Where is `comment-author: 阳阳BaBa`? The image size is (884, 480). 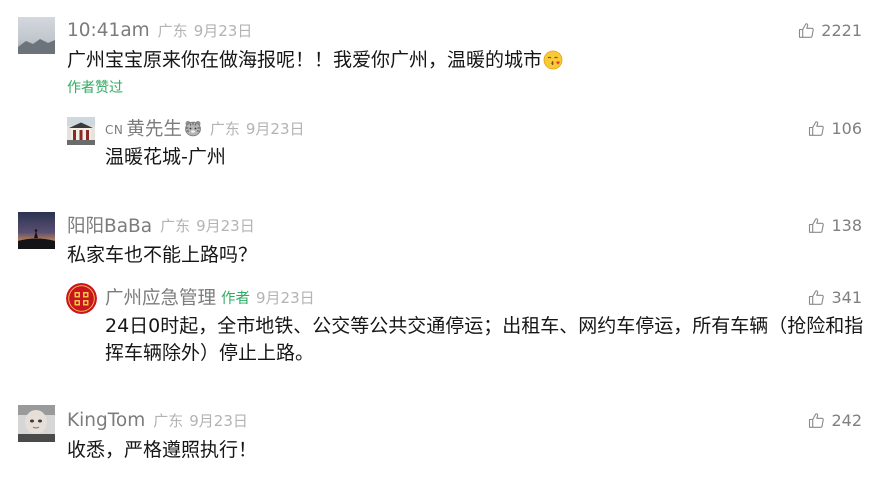
comment-author: 阳阳BaBa is located at coordinates (110, 226).